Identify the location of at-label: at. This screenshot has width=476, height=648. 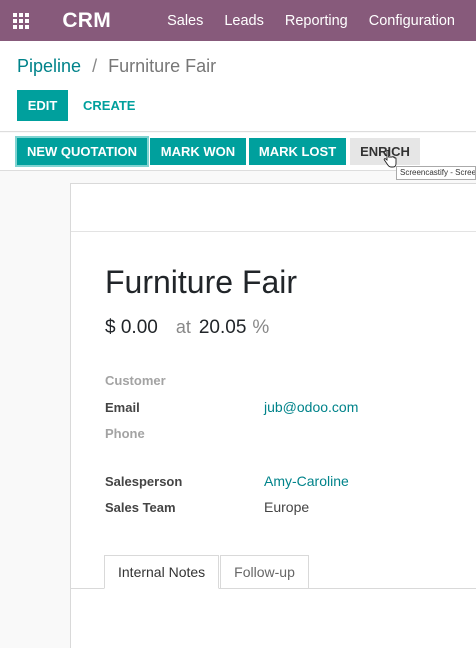
(183, 327).